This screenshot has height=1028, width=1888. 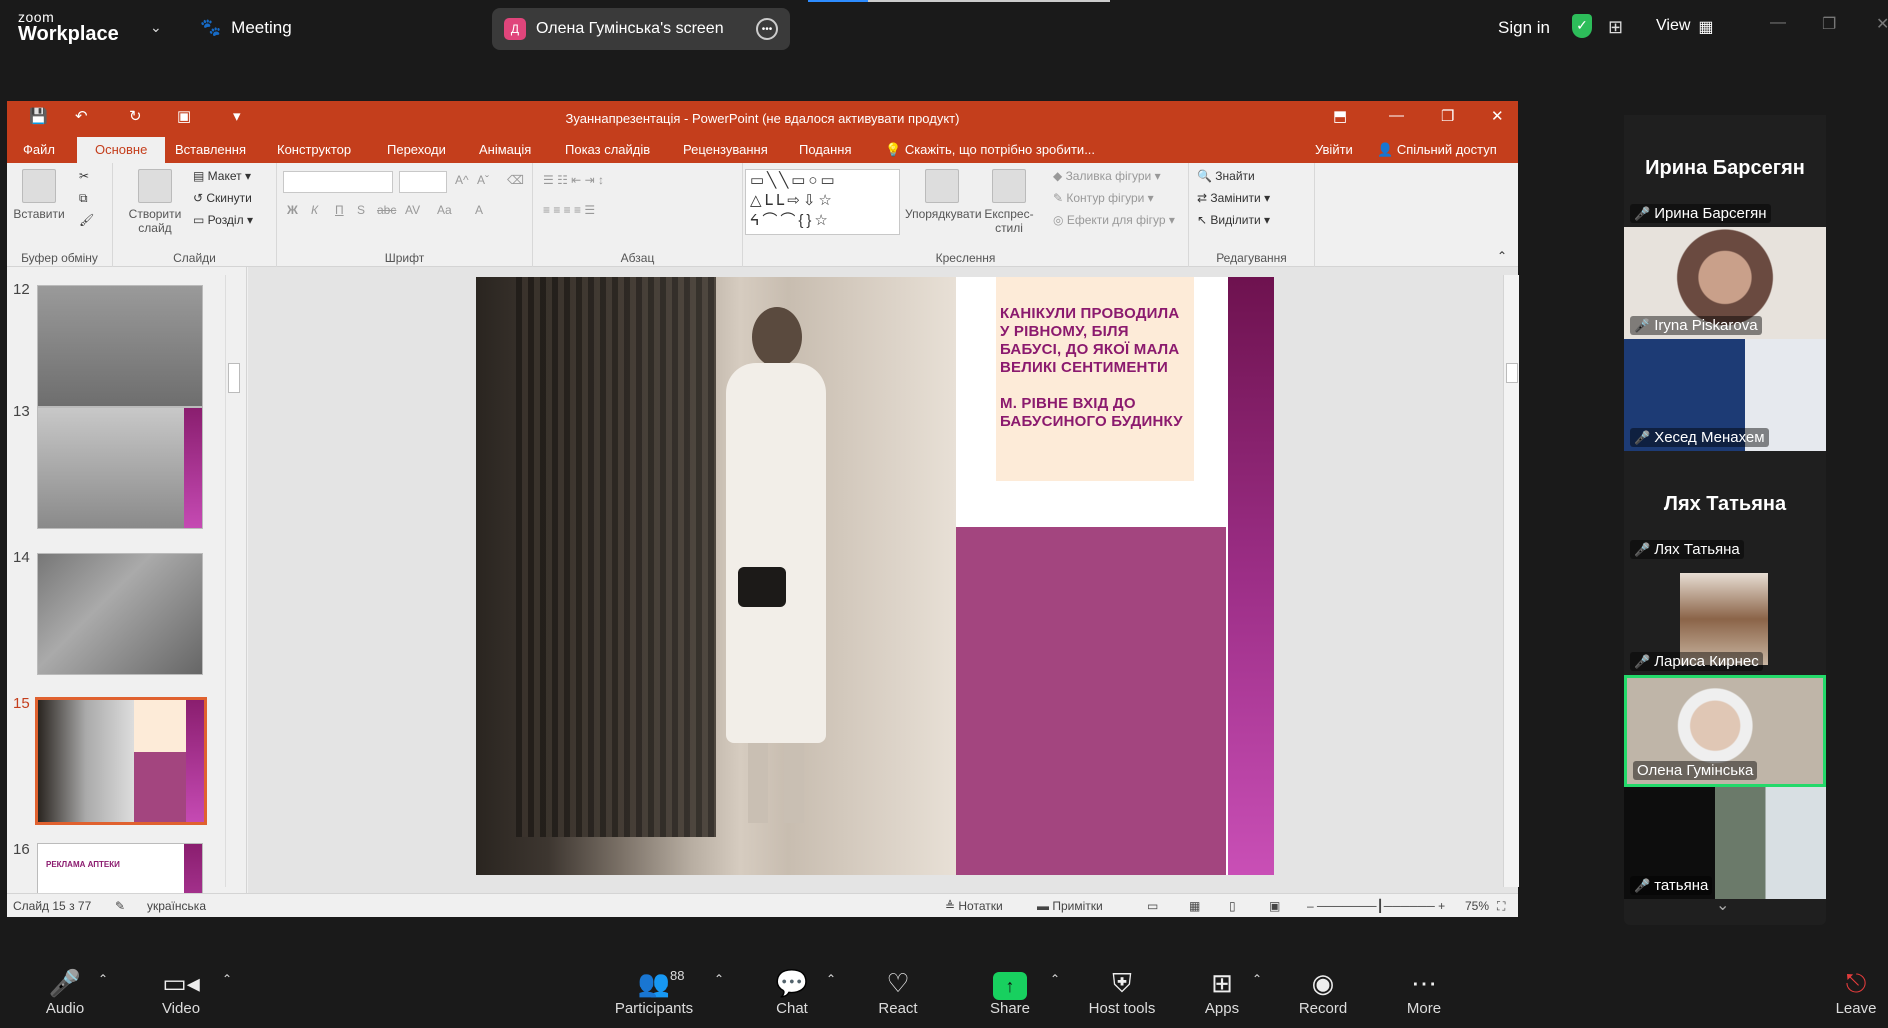 I want to click on underline-button: П, so click(x=339, y=210).